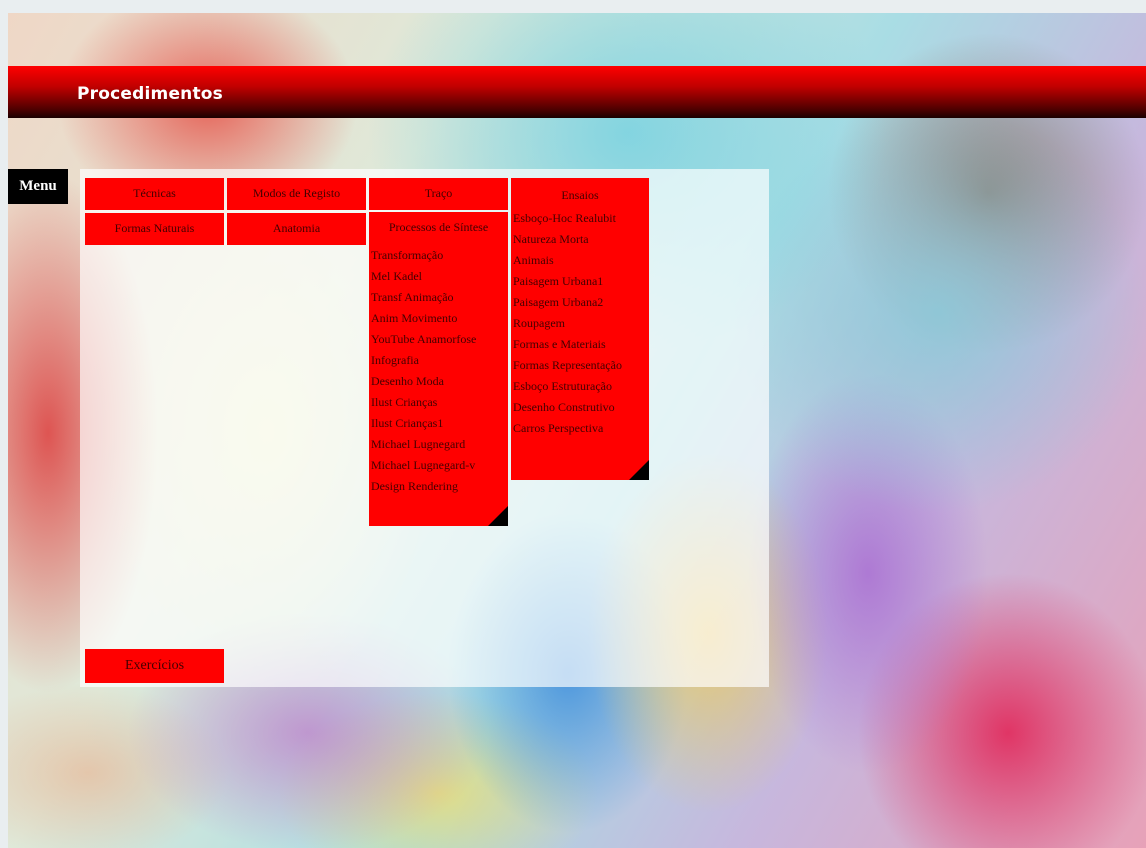  I want to click on ensaios-item: Paisagem Urbana1, so click(580, 281).